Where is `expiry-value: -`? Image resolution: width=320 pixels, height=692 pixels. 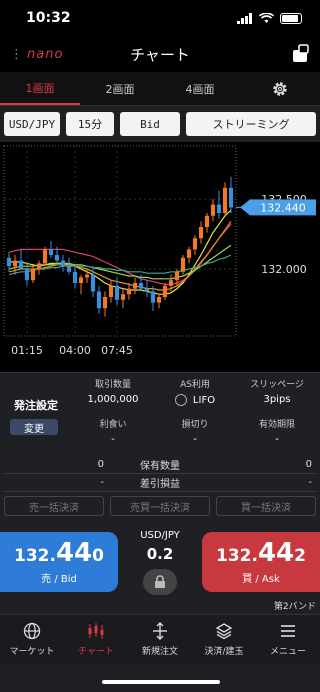 expiry-value: - is located at coordinates (277, 439).